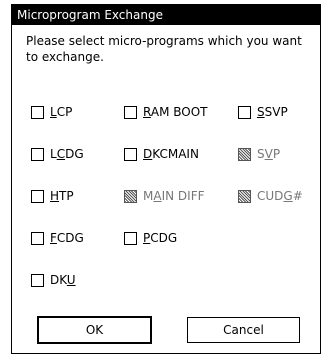 The width and height of the screenshot is (335, 356). Describe the element at coordinates (174, 196) in the screenshot. I see `checkbox-label: MAIN DIFF` at that location.